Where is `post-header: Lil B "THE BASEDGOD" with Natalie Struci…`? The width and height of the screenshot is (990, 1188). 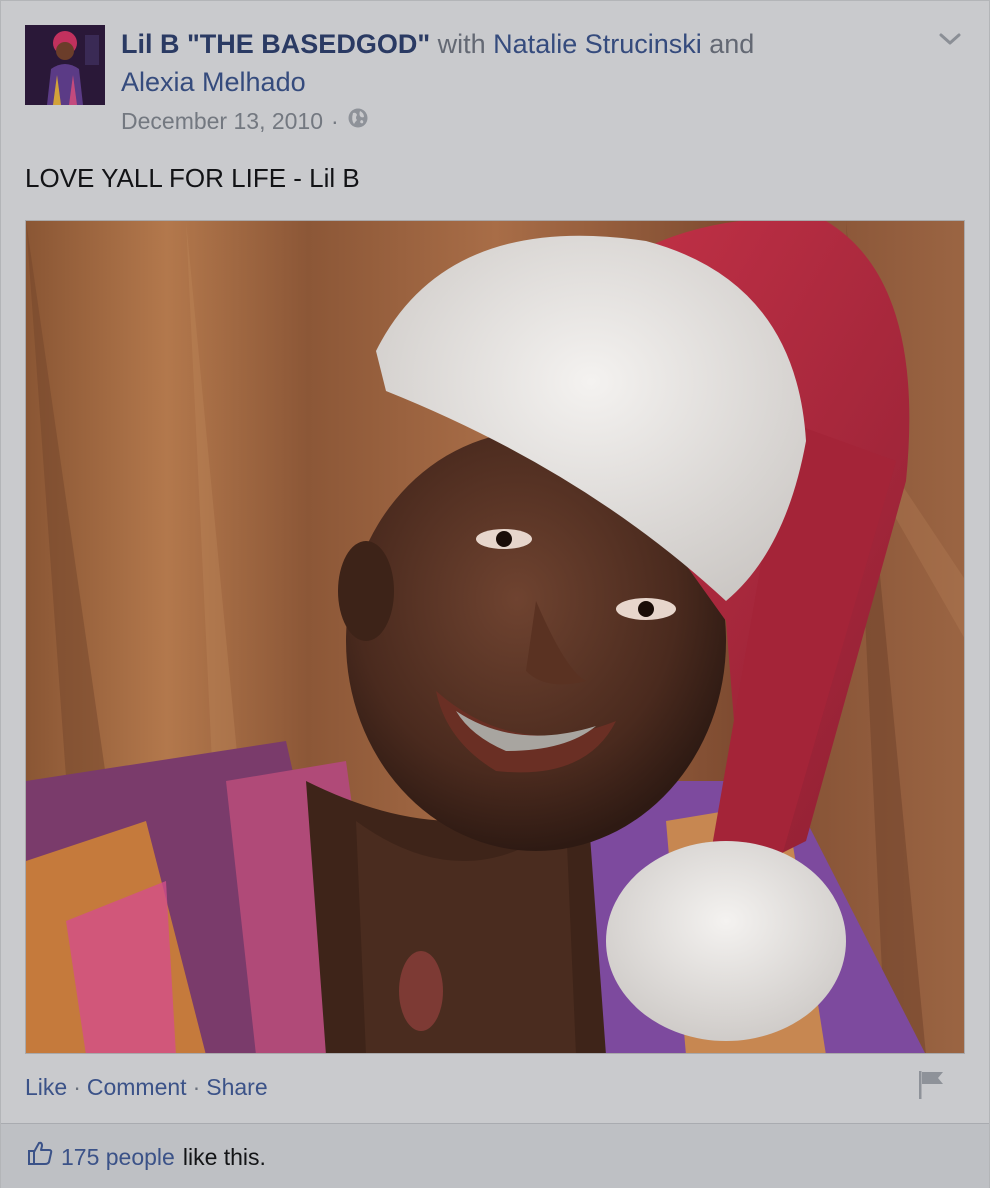 post-header: Lil B "THE BASEDGOD" with Natalie Struci… is located at coordinates (437, 44).